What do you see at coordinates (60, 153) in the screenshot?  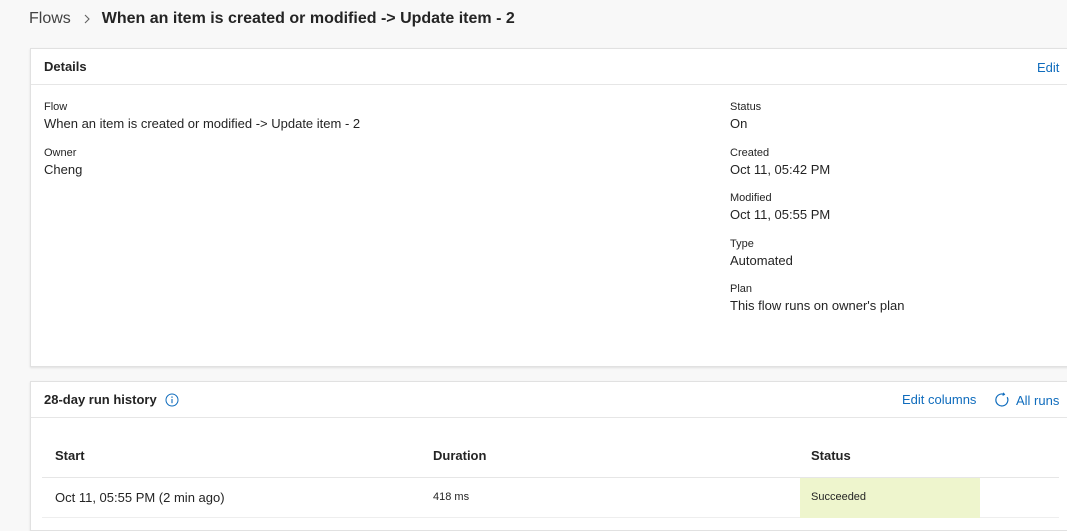 I see `owner-label: Owner` at bounding box center [60, 153].